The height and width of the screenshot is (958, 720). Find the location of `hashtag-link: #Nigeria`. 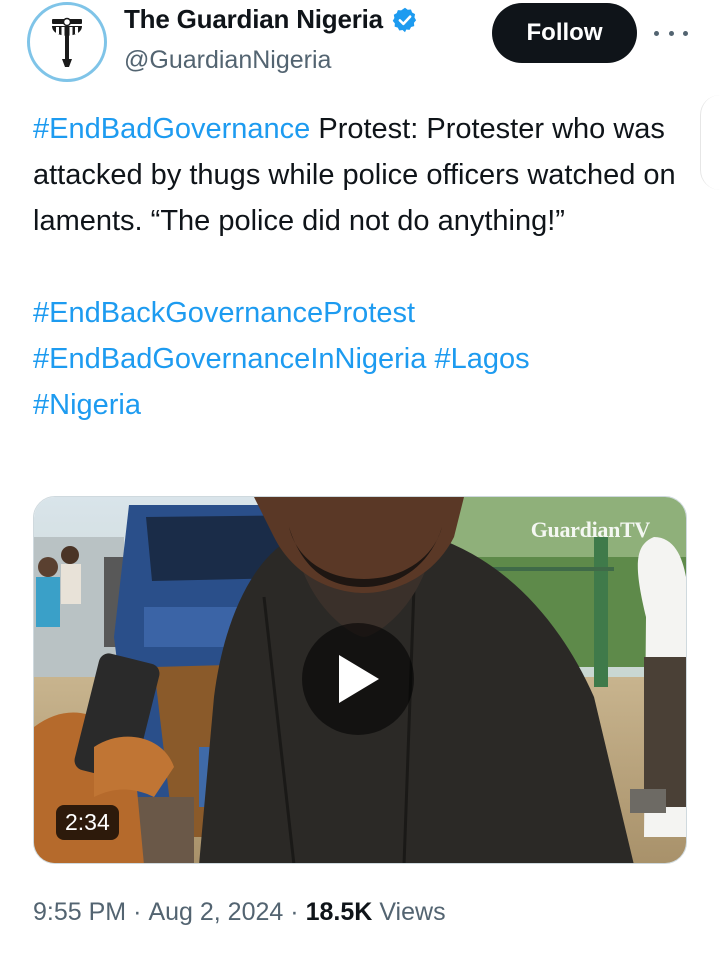

hashtag-link: #Nigeria is located at coordinates (87, 405).